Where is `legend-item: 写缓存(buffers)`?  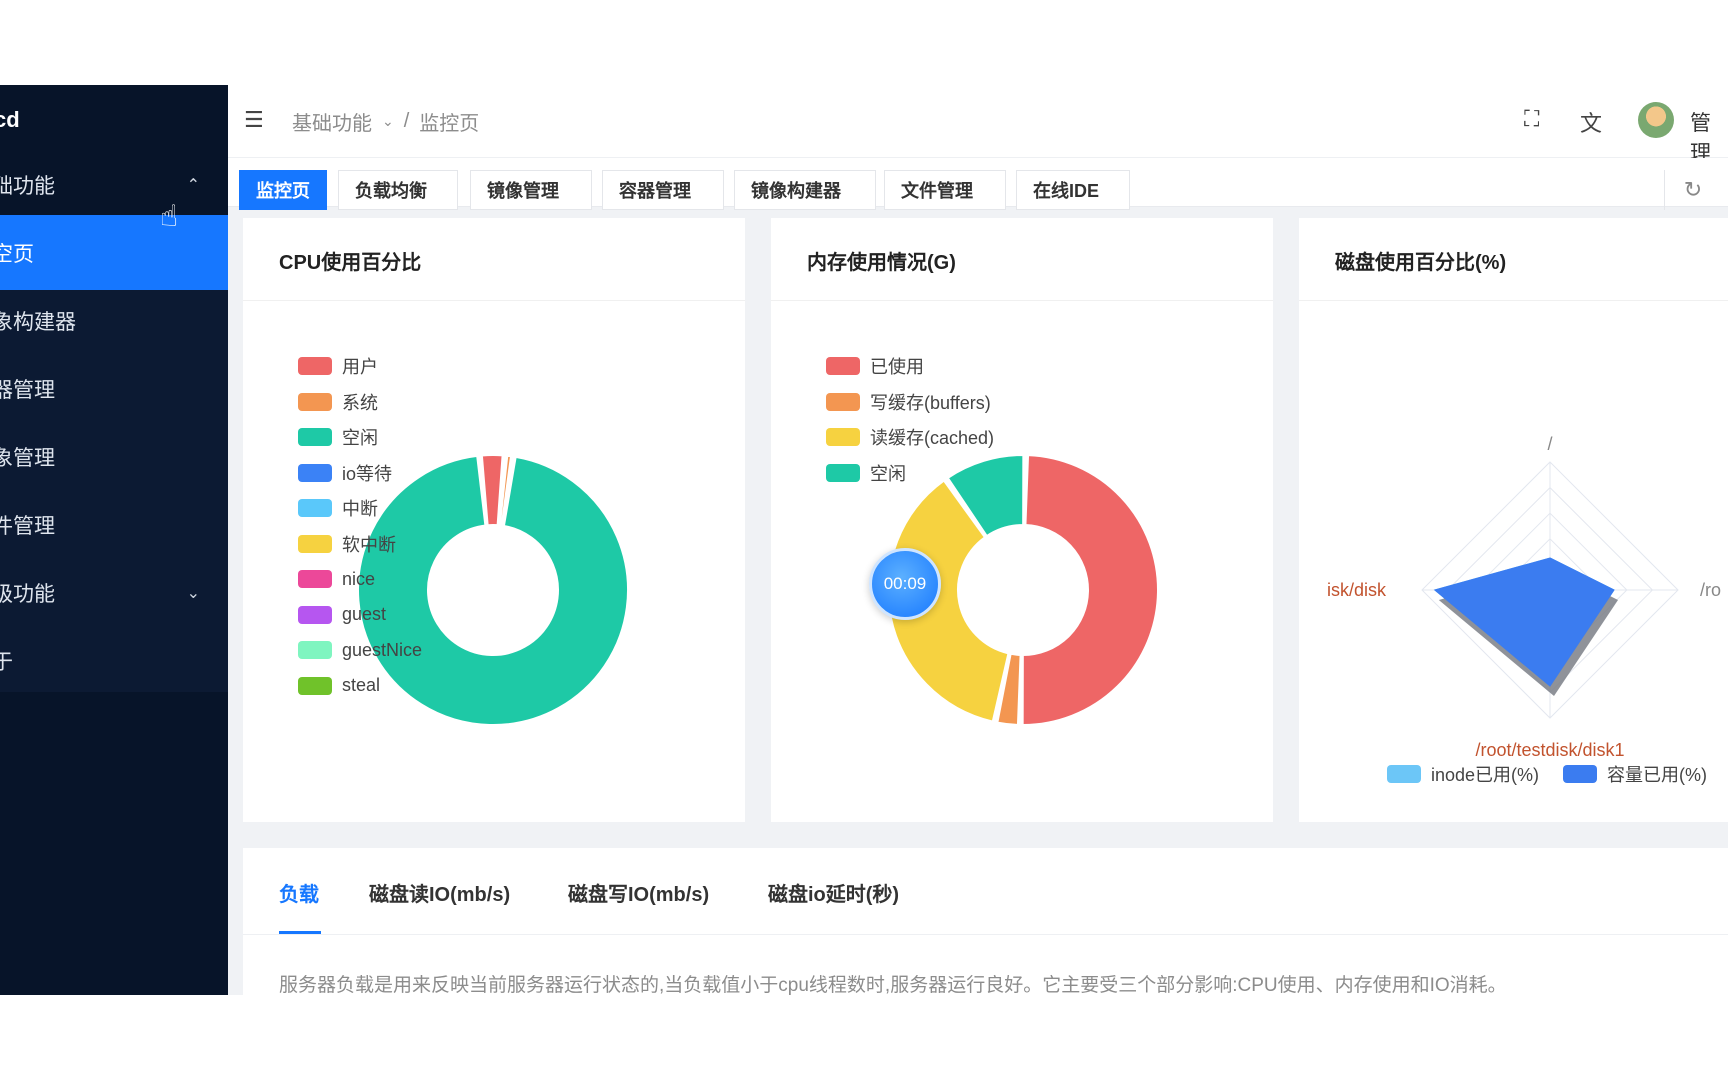 legend-item: 写缓存(buffers) is located at coordinates (908, 402).